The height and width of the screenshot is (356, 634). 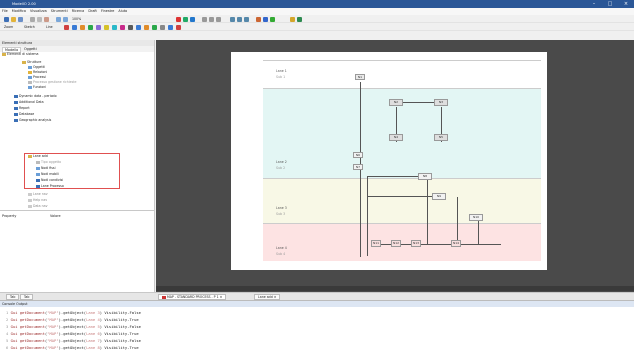 I want to click on delete-icon, so click(x=178, y=27).